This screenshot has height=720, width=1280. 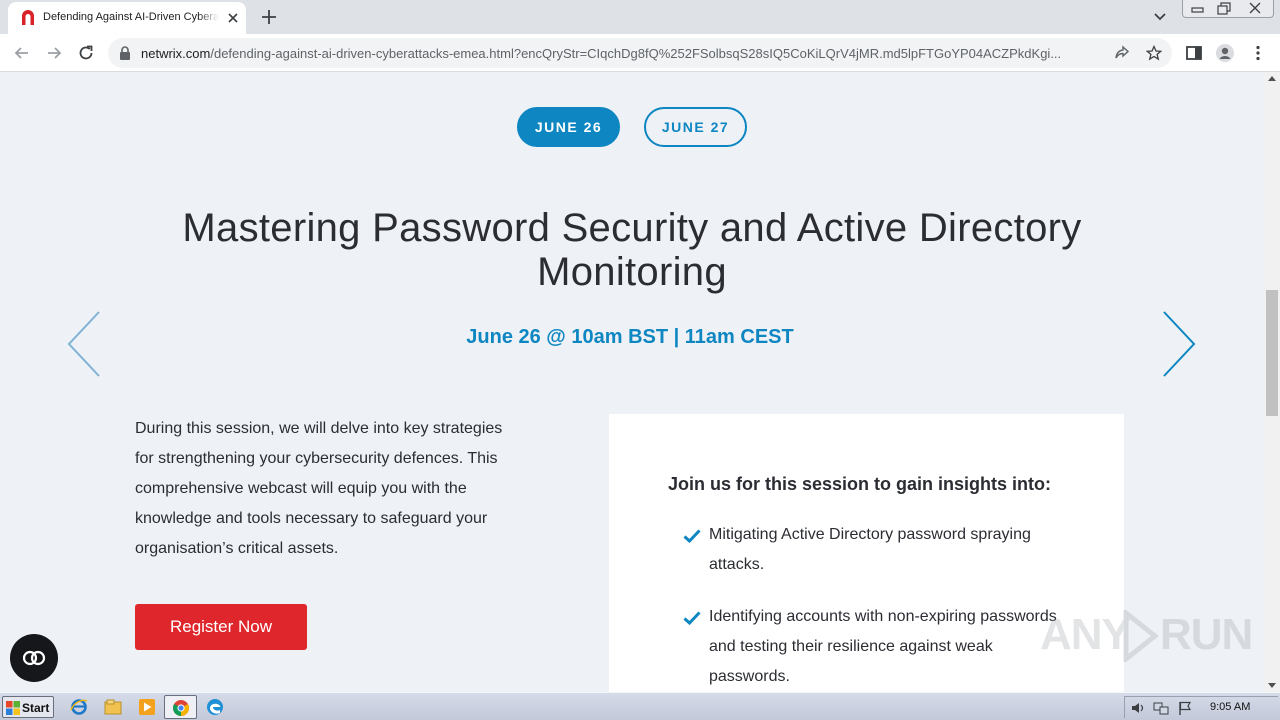 What do you see at coordinates (568, 127) in the screenshot?
I see `date-tab-june-26: JUNE 26` at bounding box center [568, 127].